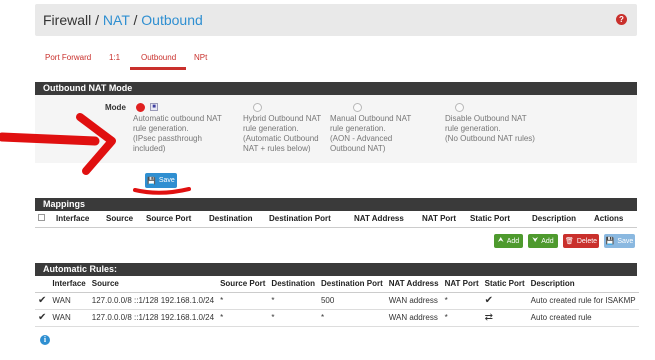 Image resolution: width=655 pixels, height=360 pixels. What do you see at coordinates (116, 20) in the screenshot?
I see `breadcrumb-nat-link: NAT` at bounding box center [116, 20].